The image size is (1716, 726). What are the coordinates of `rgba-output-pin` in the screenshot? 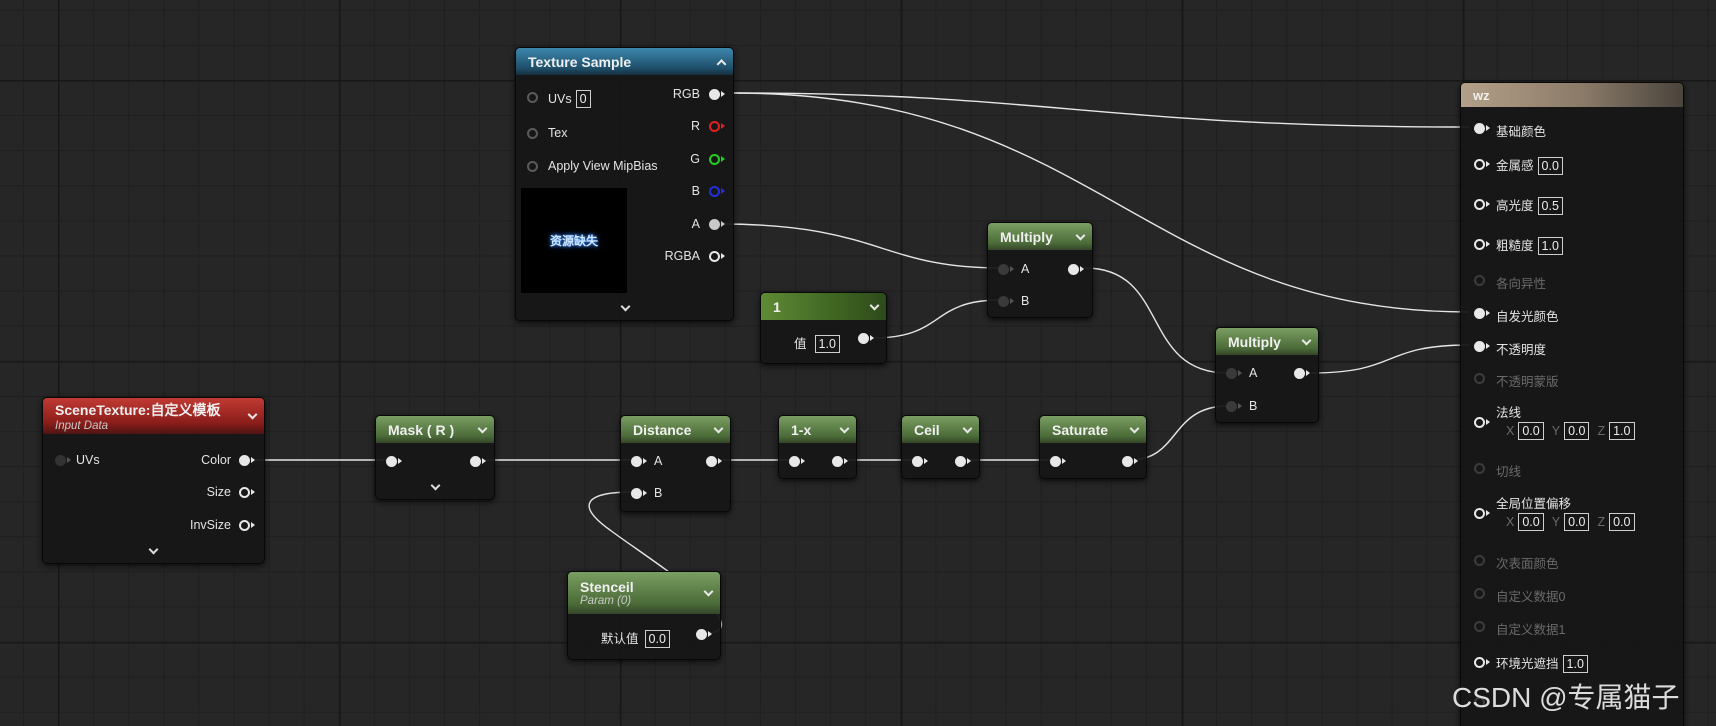 It's located at (714, 256).